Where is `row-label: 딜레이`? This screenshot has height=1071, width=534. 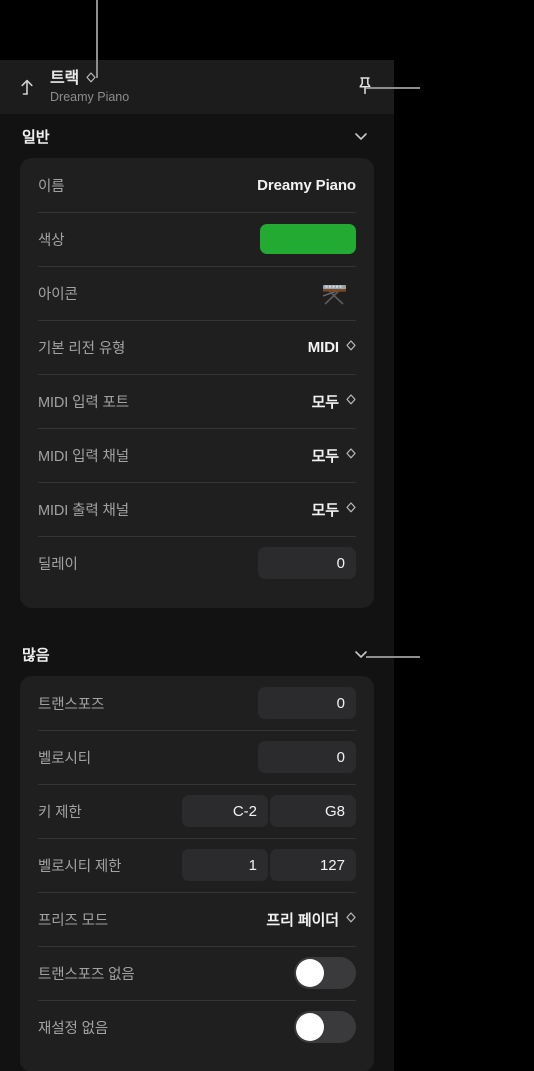
row-label: 딜레이 is located at coordinates (58, 564).